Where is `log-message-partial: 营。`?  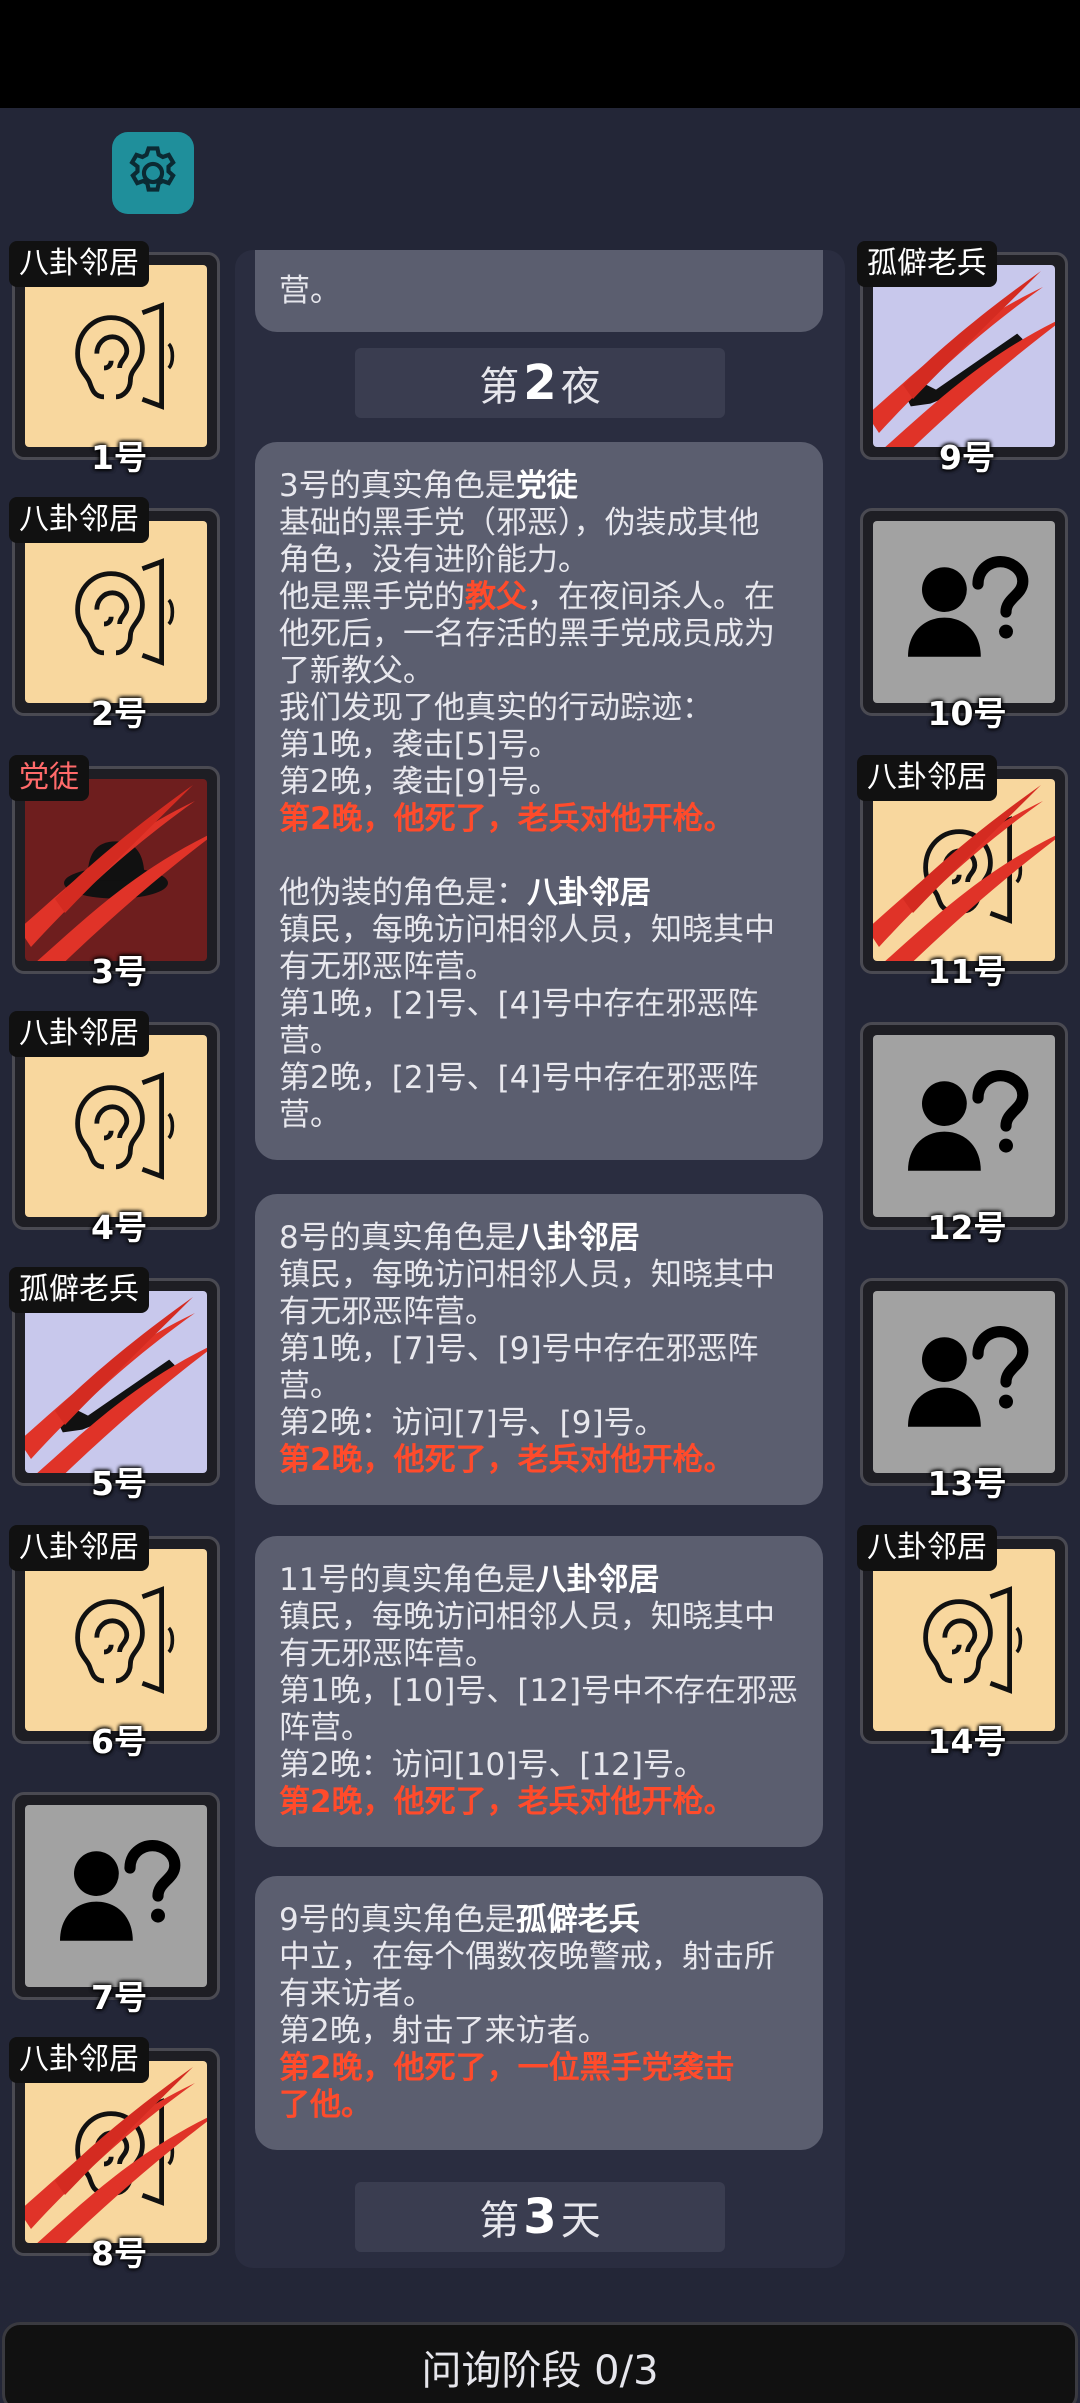
log-message-partial: 营。 is located at coordinates (539, 291).